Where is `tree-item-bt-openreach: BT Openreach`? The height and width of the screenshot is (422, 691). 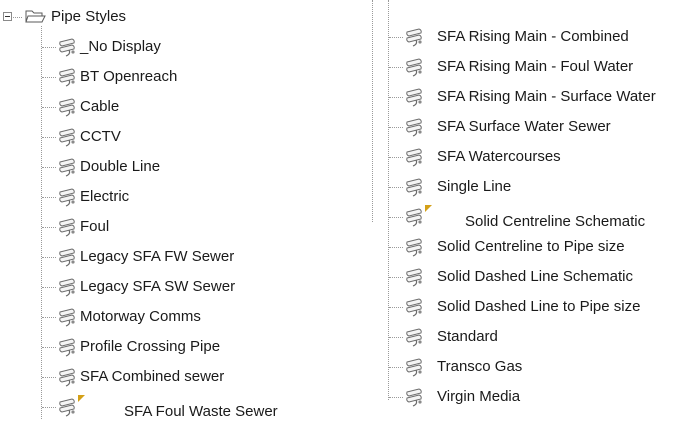
tree-item-bt-openreach: BT Openreach is located at coordinates (165, 77).